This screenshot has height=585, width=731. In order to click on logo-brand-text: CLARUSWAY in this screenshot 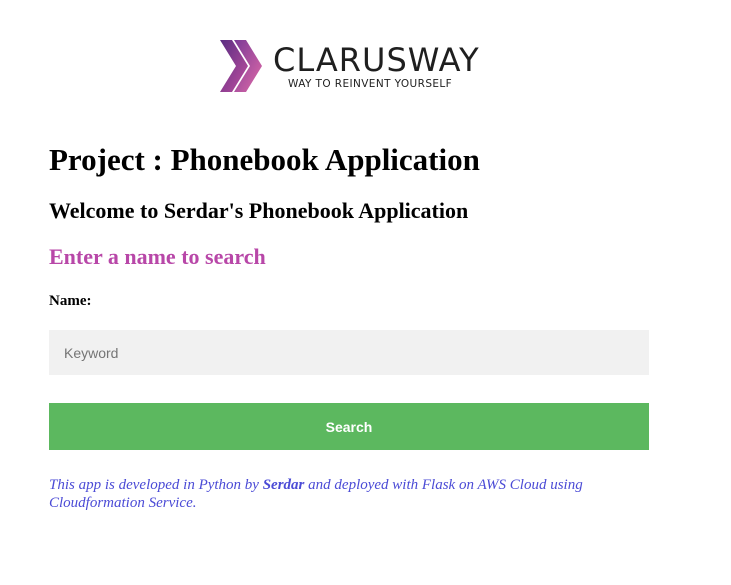, I will do `click(376, 60)`.